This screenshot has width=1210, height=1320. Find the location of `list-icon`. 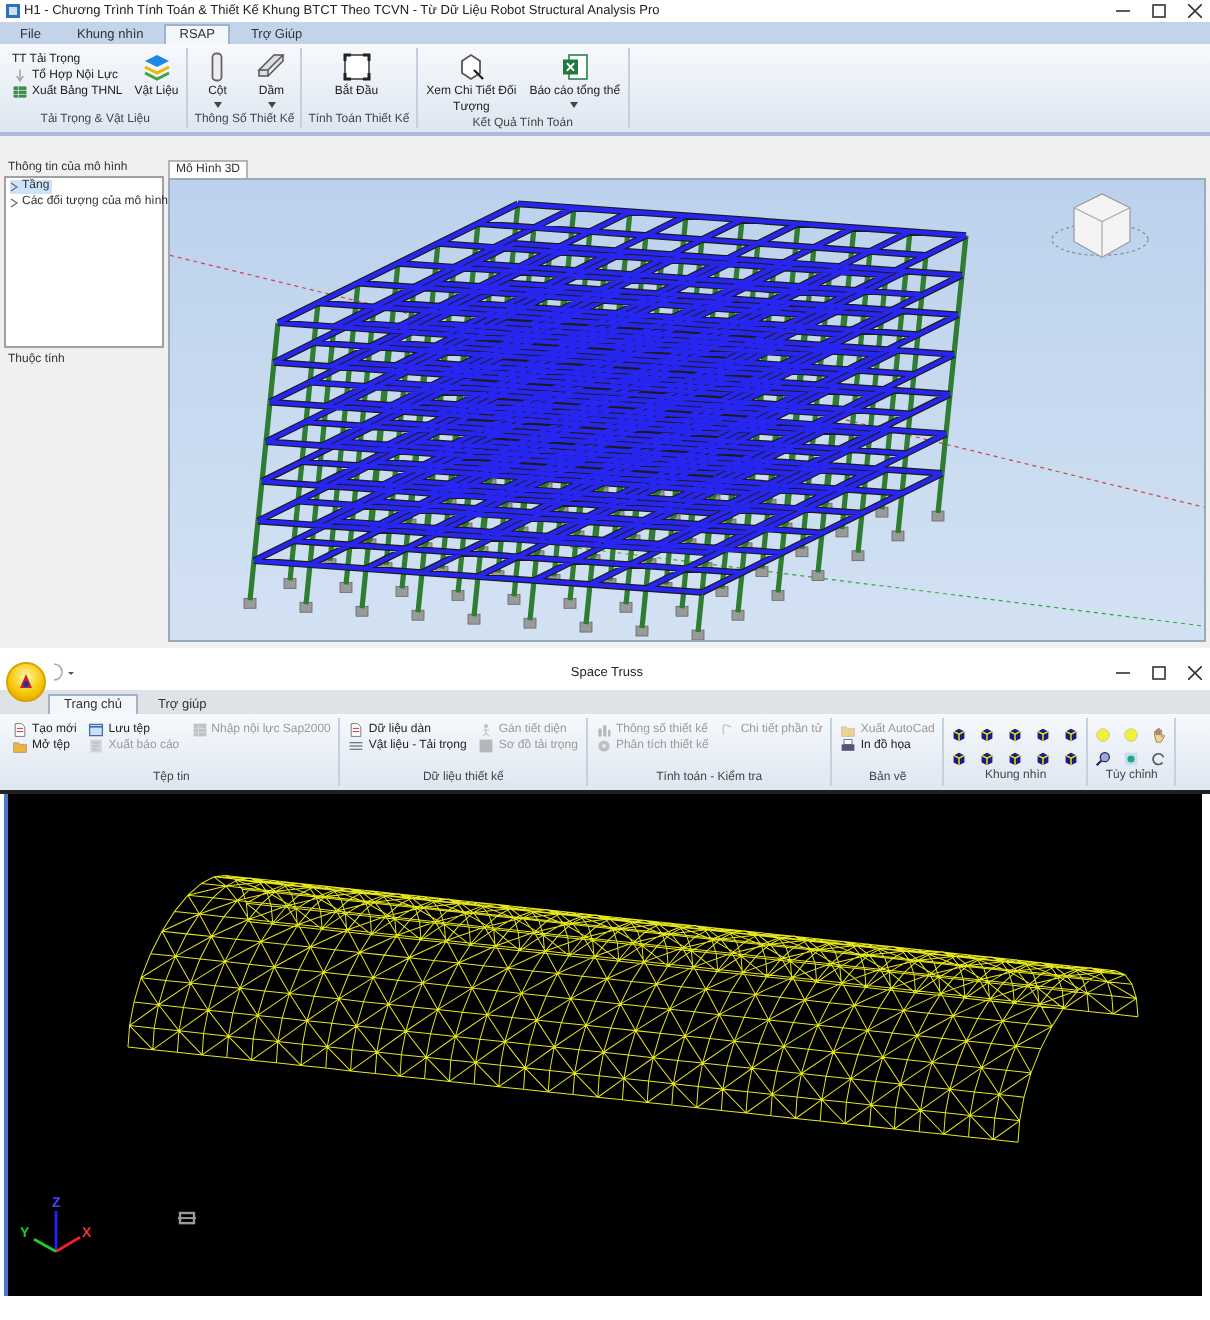

list-icon is located at coordinates (356, 746).